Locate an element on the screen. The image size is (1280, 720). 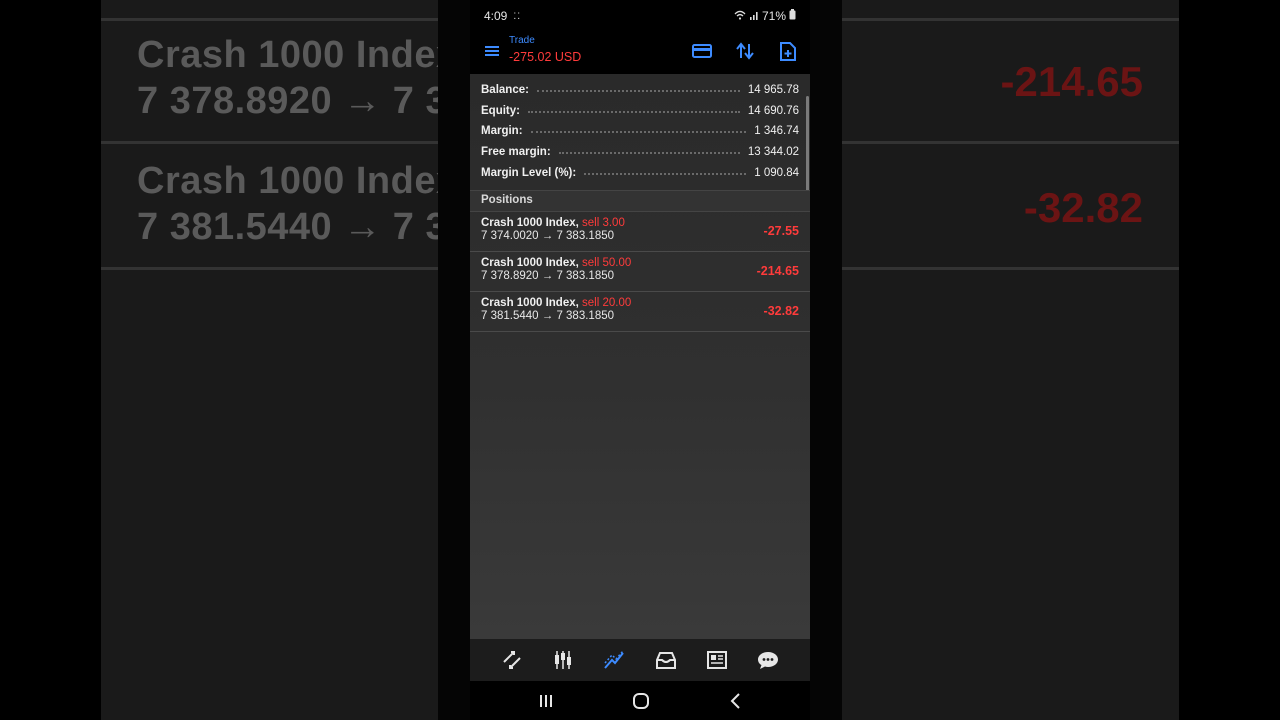
position-side: sell 3.00 is located at coordinates (603, 223).